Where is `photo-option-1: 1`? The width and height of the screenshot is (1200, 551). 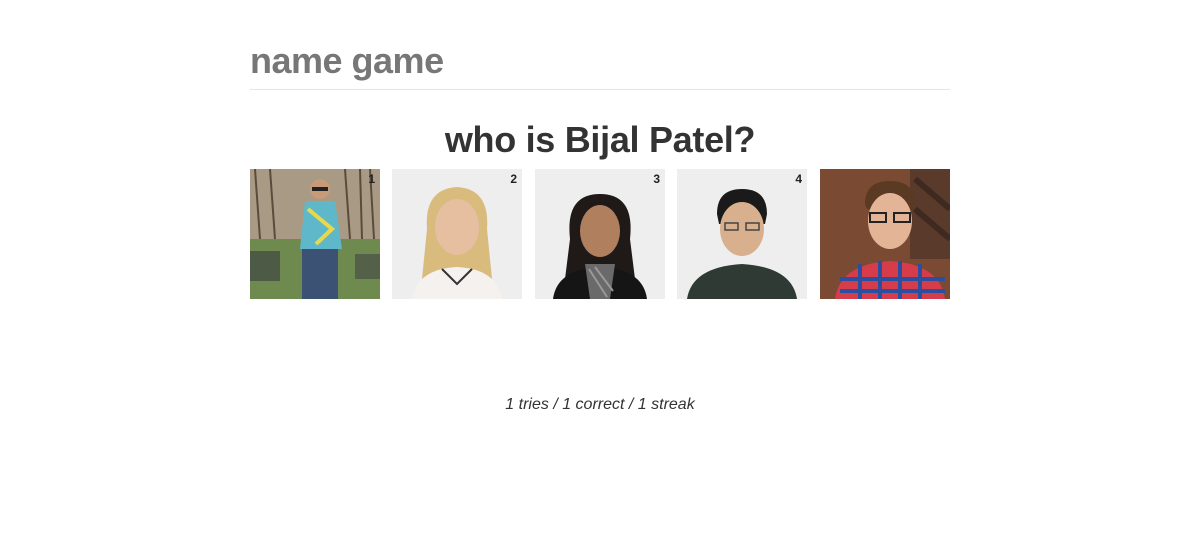 photo-option-1: 1 is located at coordinates (315, 234).